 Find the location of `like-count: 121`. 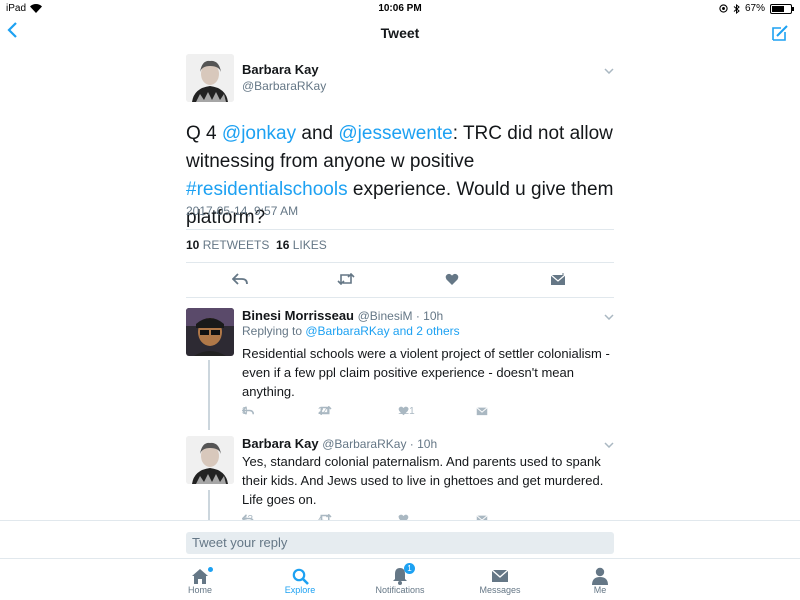

like-count: 121 is located at coordinates (406, 411).